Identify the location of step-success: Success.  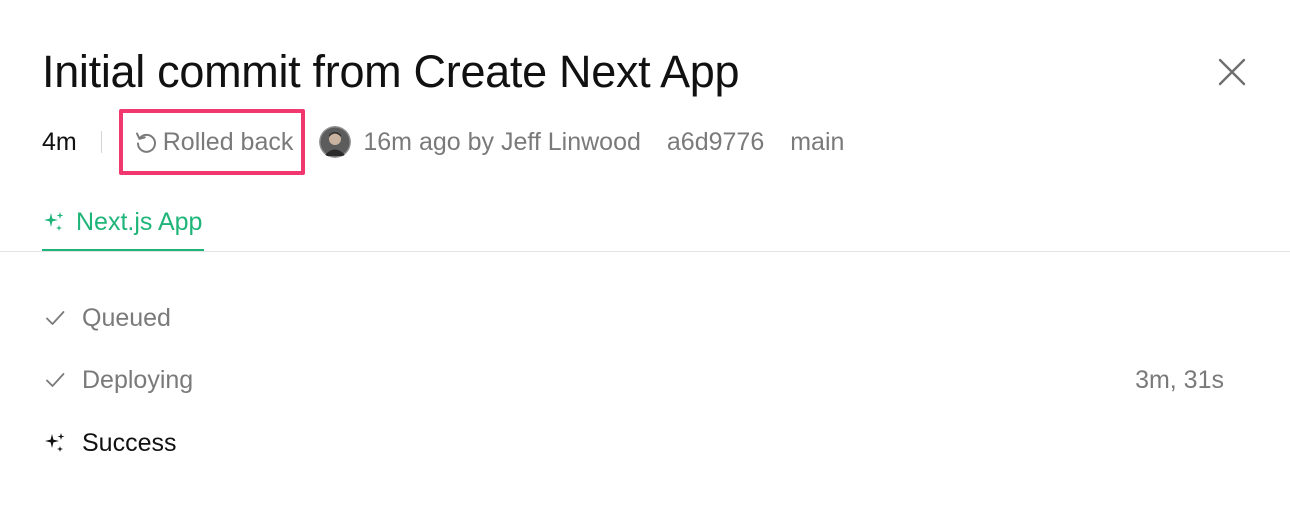
(637, 443).